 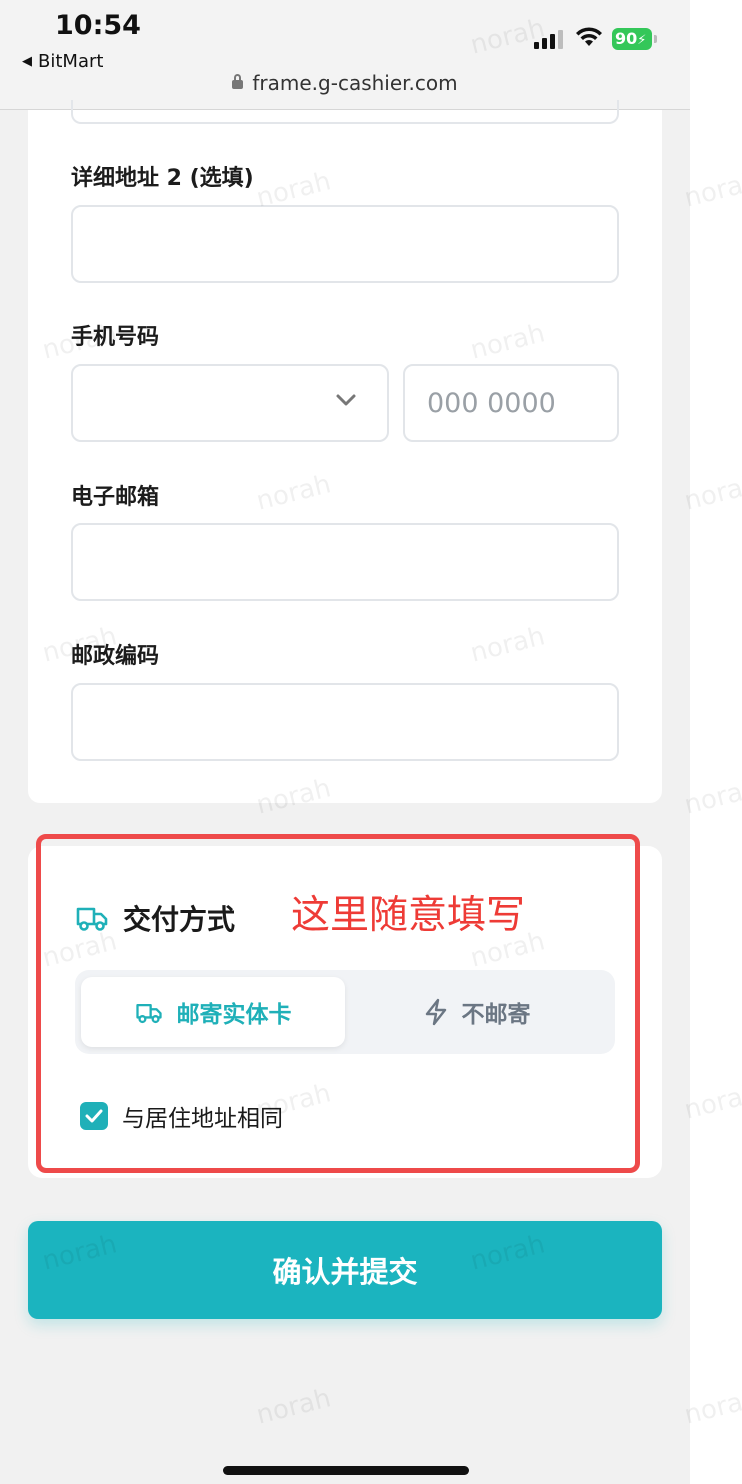 I want to click on same-address-checkbox-row: 与居住地址相同, so click(x=181, y=1116).